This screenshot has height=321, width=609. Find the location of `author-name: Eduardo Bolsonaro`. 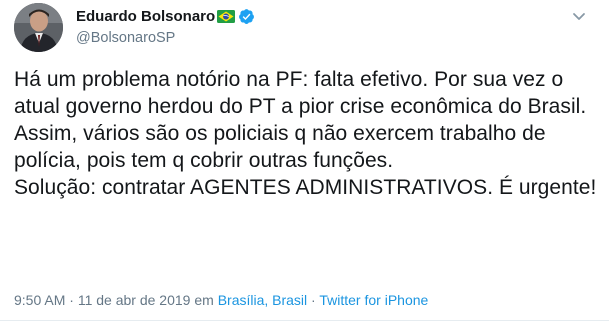

author-name: Eduardo Bolsonaro is located at coordinates (165, 16).